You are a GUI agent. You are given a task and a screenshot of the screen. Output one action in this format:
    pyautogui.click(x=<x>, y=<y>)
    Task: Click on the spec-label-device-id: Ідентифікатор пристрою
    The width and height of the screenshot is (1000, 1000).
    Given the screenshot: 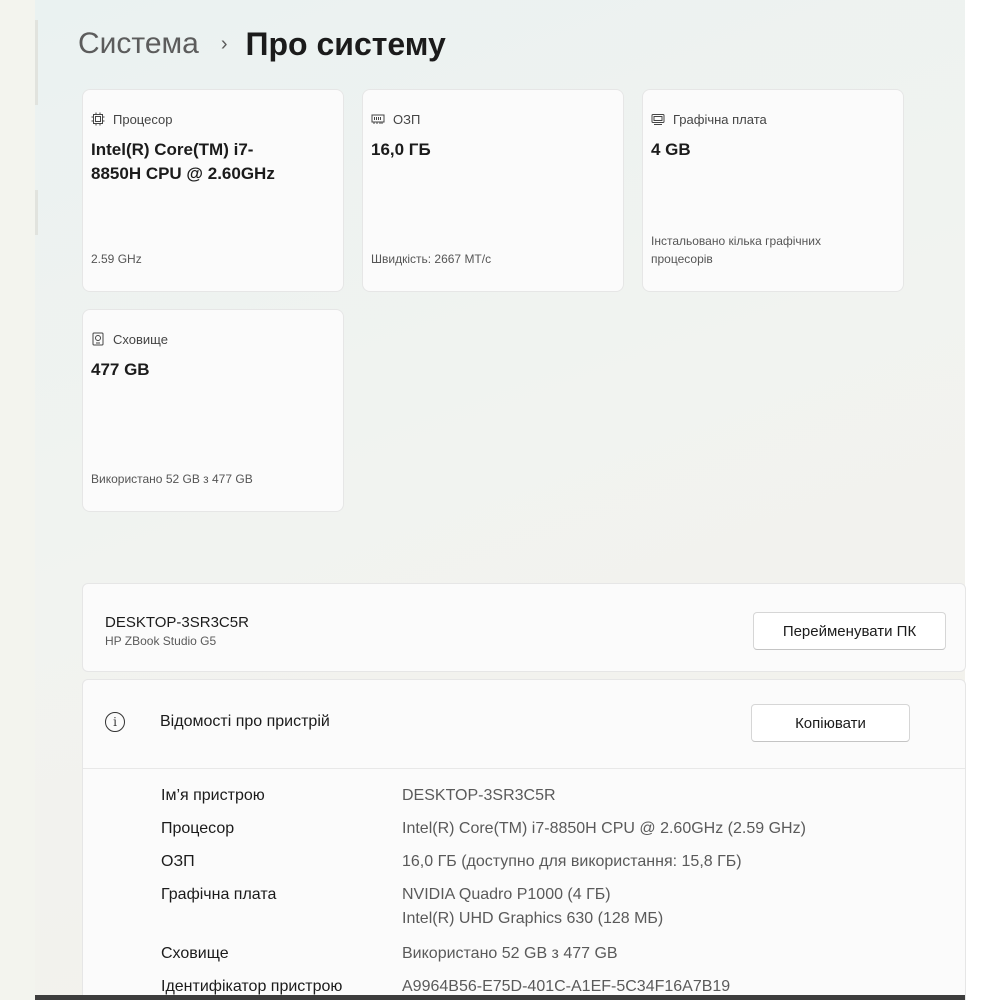 What is the action you would take?
    pyautogui.click(x=252, y=986)
    